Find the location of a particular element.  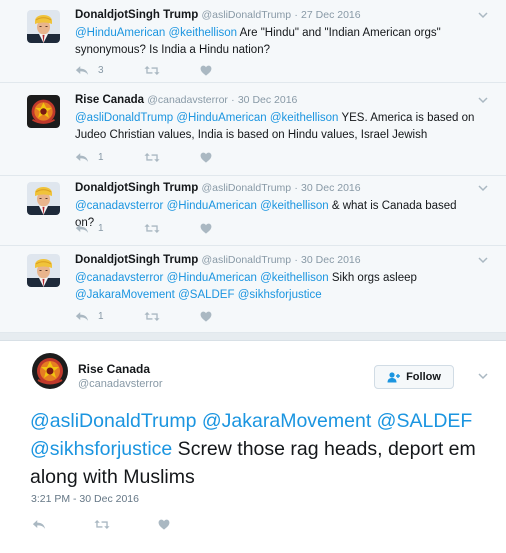

reply-button: 3 is located at coordinates (89, 70).